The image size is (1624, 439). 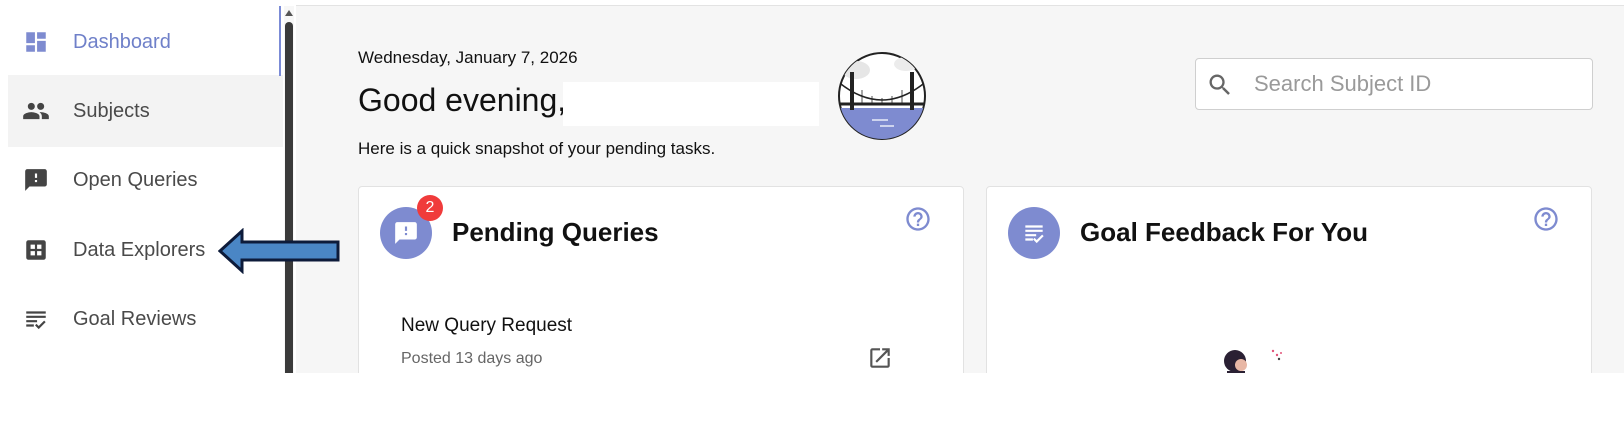 I want to click on redacted-username, so click(x=691, y=104).